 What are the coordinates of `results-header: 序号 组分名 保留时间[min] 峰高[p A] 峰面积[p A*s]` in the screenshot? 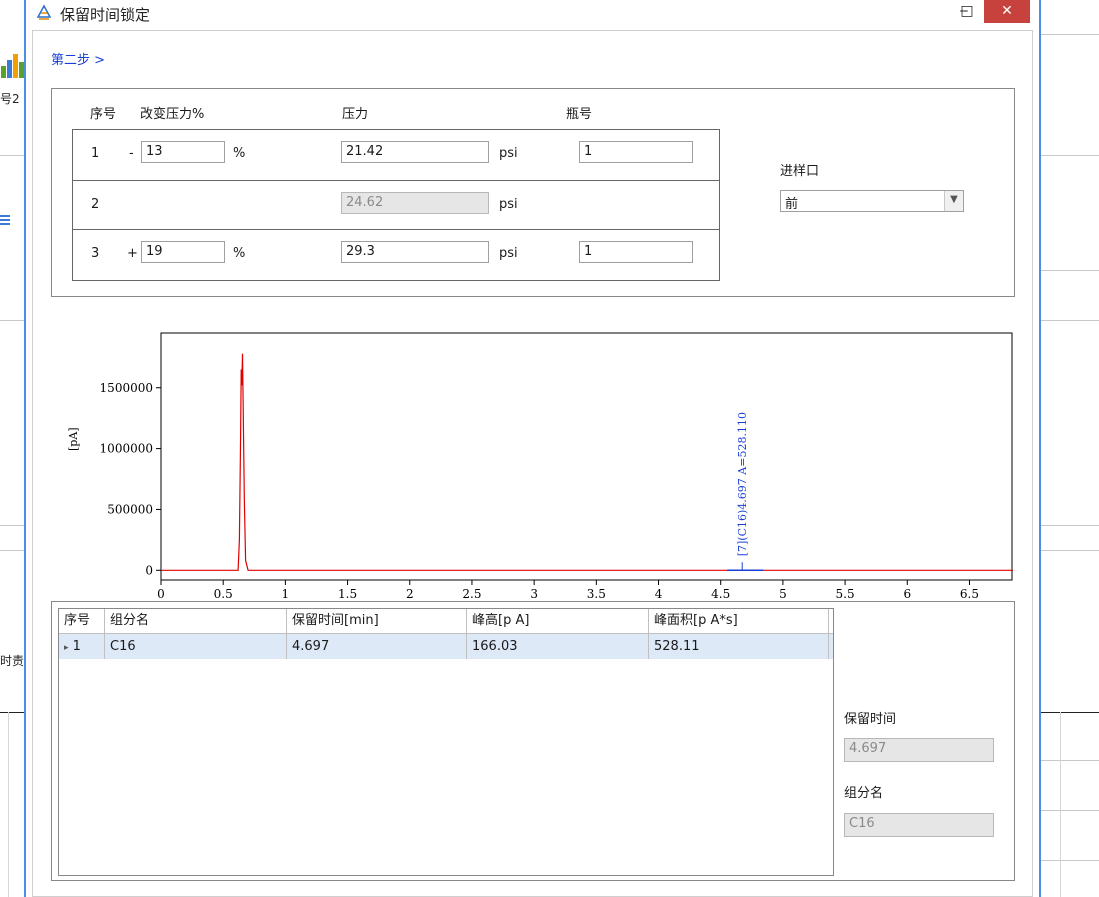 It's located at (446, 621).